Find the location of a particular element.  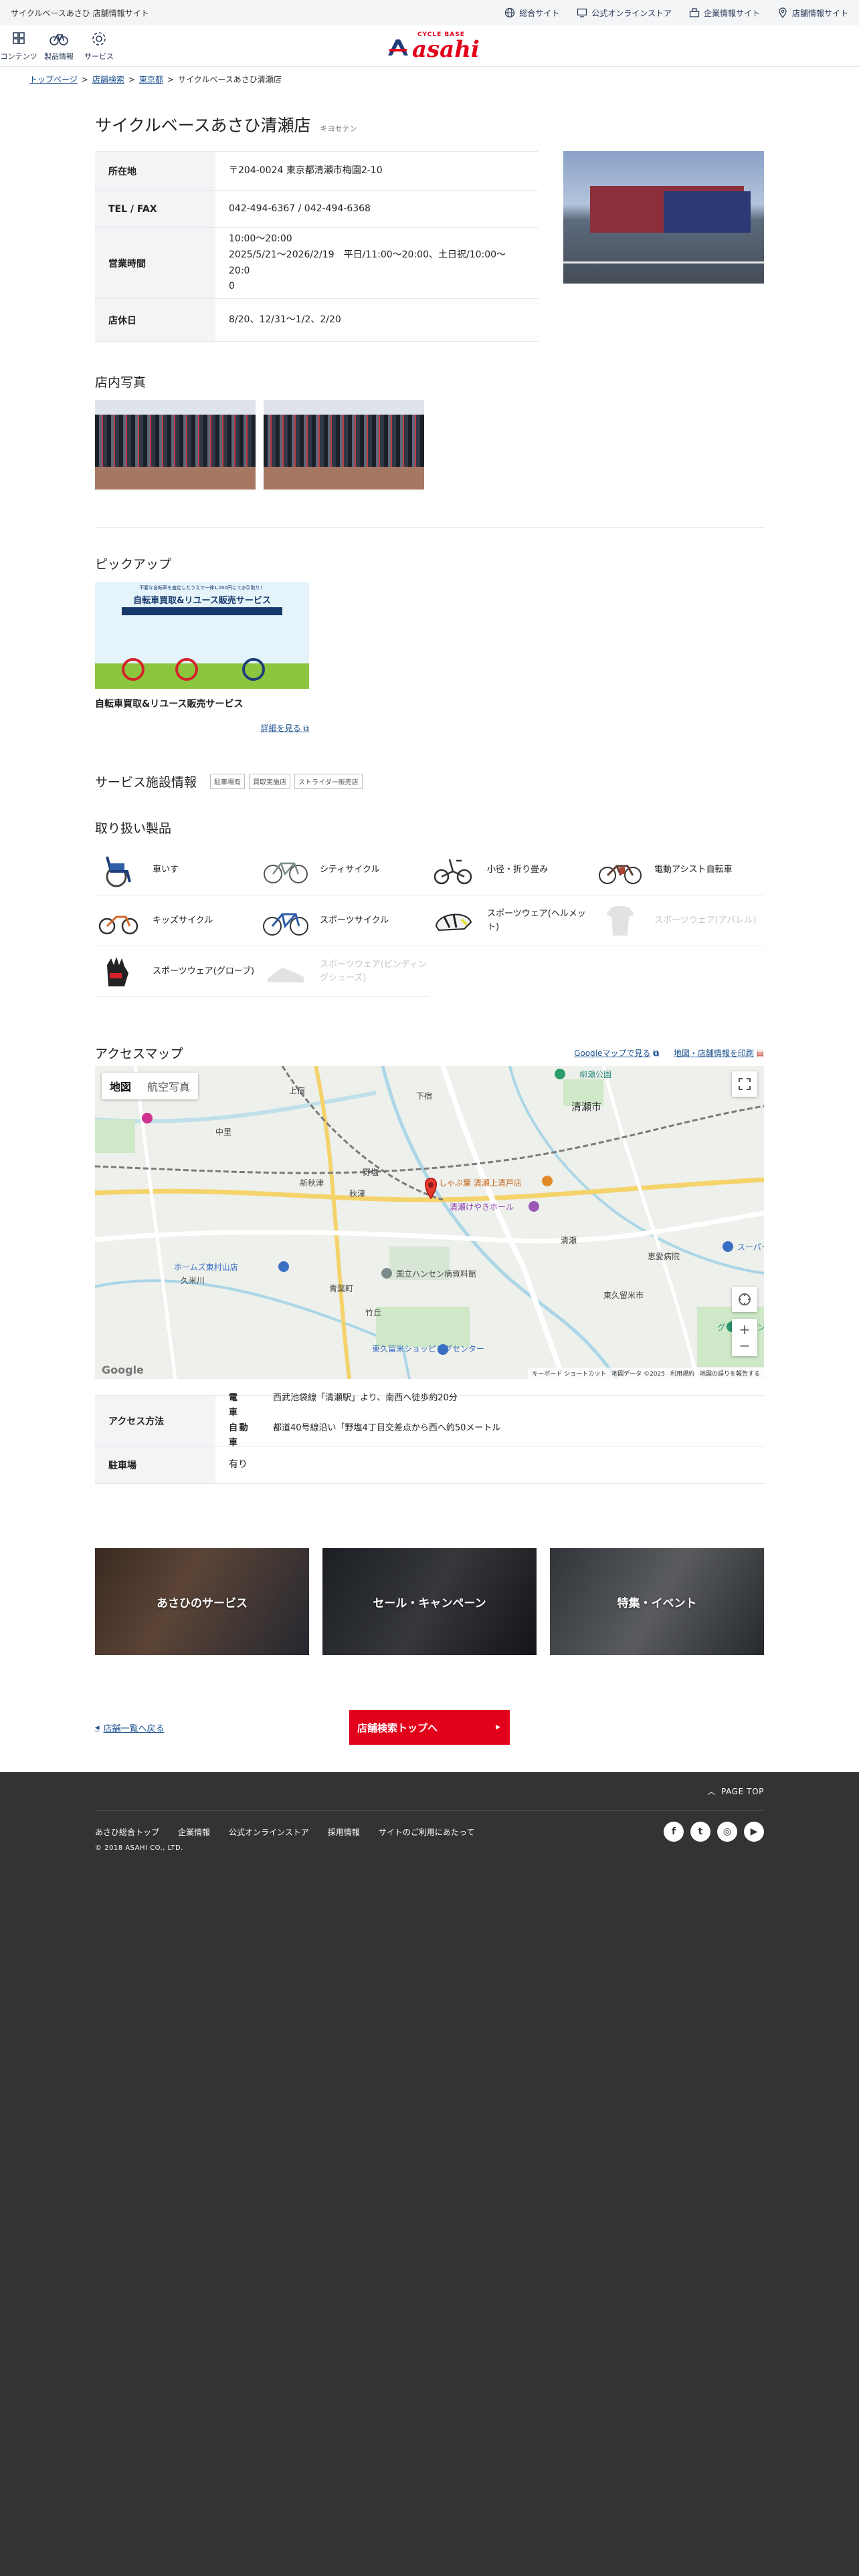

product-shoes: スポーツウェア(ビンディングシューズ) is located at coordinates (346, 971).